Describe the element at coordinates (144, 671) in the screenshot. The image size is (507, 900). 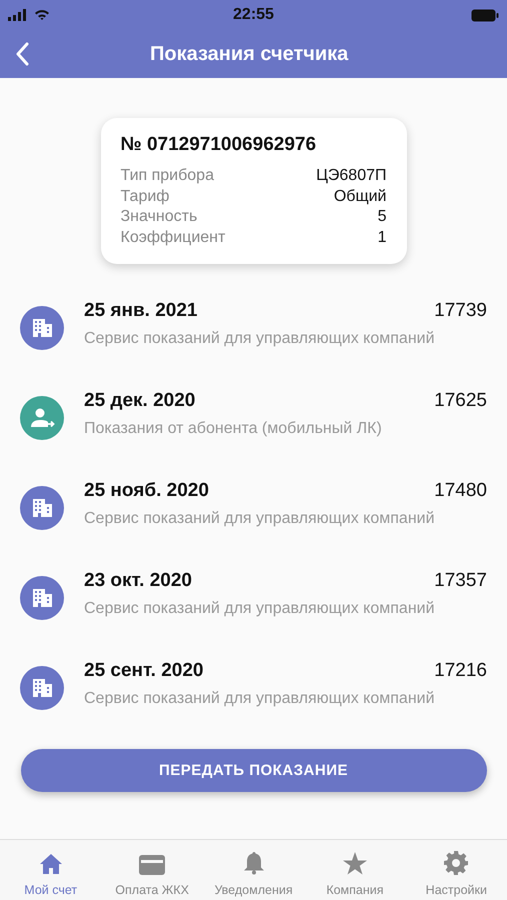
I see `reading-date: 25 сент. 2020` at that location.